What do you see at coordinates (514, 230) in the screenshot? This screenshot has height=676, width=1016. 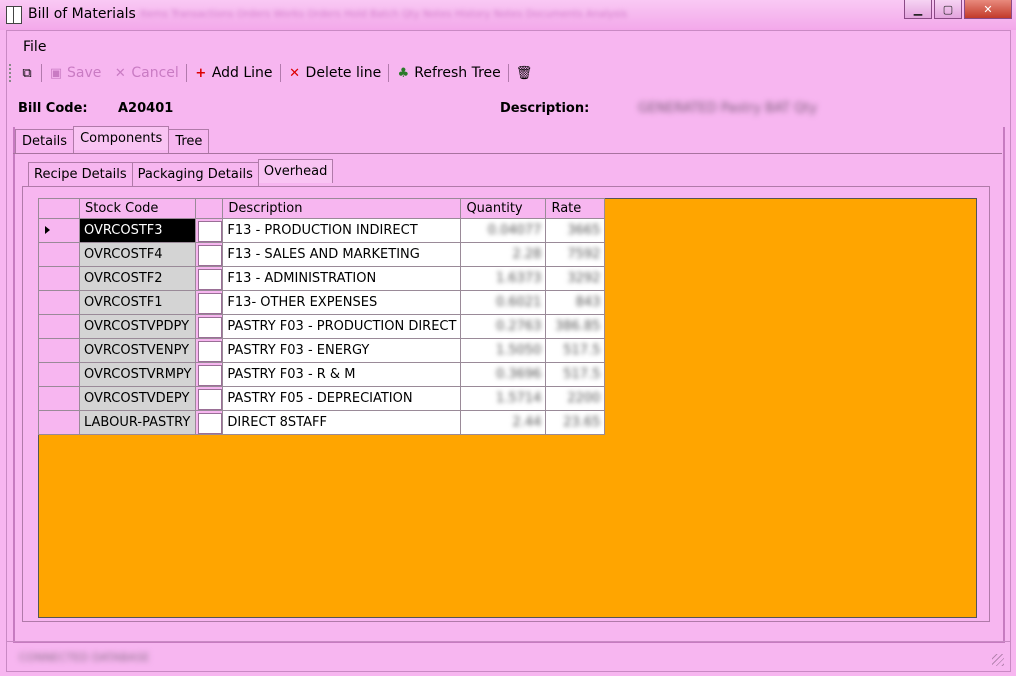 I see `quantity-cell: 0.04077` at bounding box center [514, 230].